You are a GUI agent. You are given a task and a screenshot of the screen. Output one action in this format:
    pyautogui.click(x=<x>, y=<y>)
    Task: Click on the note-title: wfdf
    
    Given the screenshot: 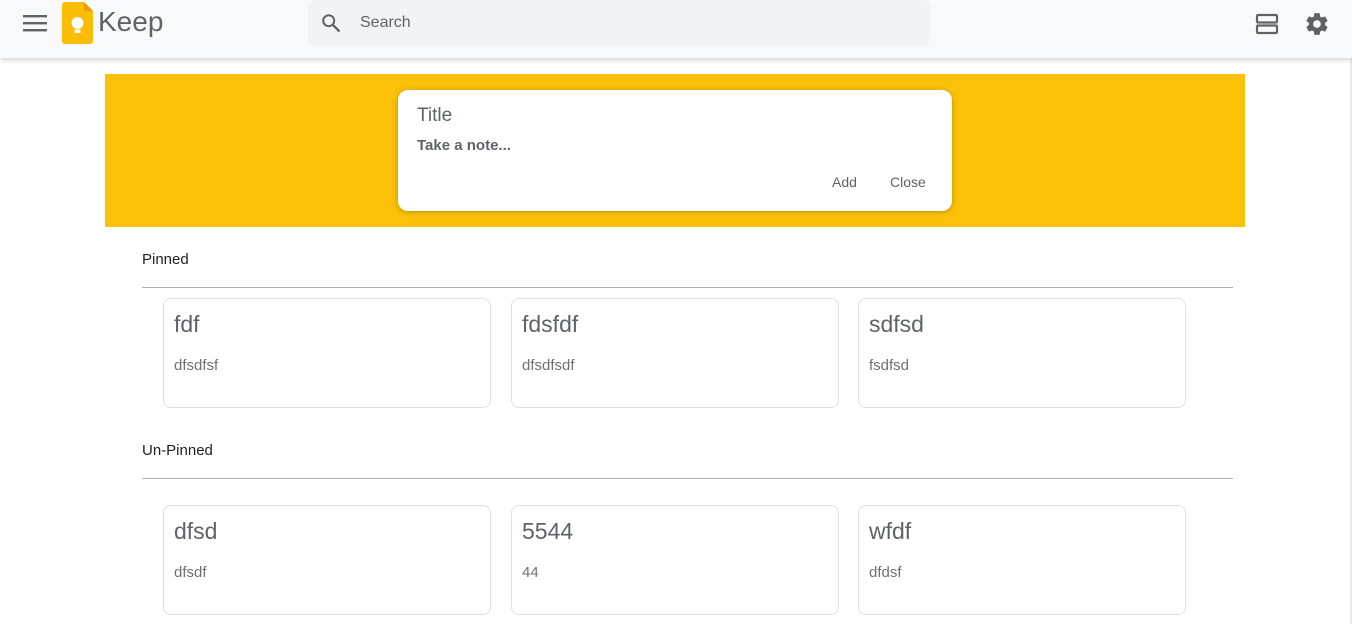 What is the action you would take?
    pyautogui.click(x=890, y=531)
    